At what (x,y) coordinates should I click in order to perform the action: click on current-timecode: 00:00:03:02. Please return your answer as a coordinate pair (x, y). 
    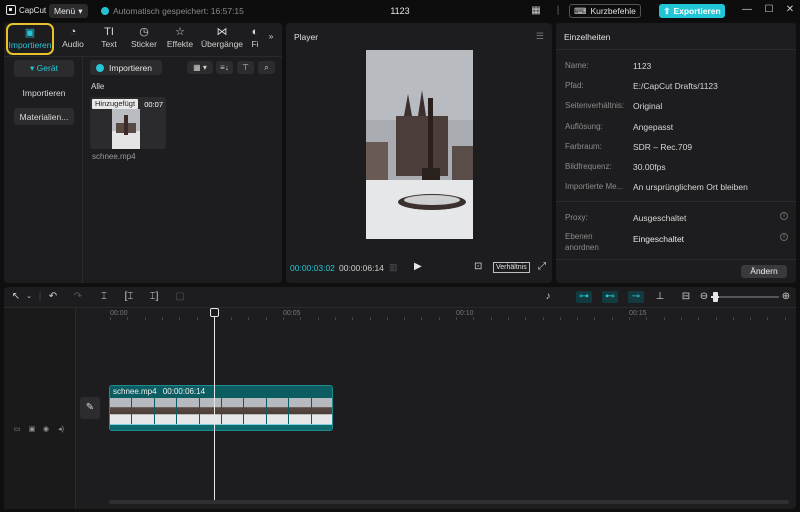
    Looking at the image, I should click on (312, 268).